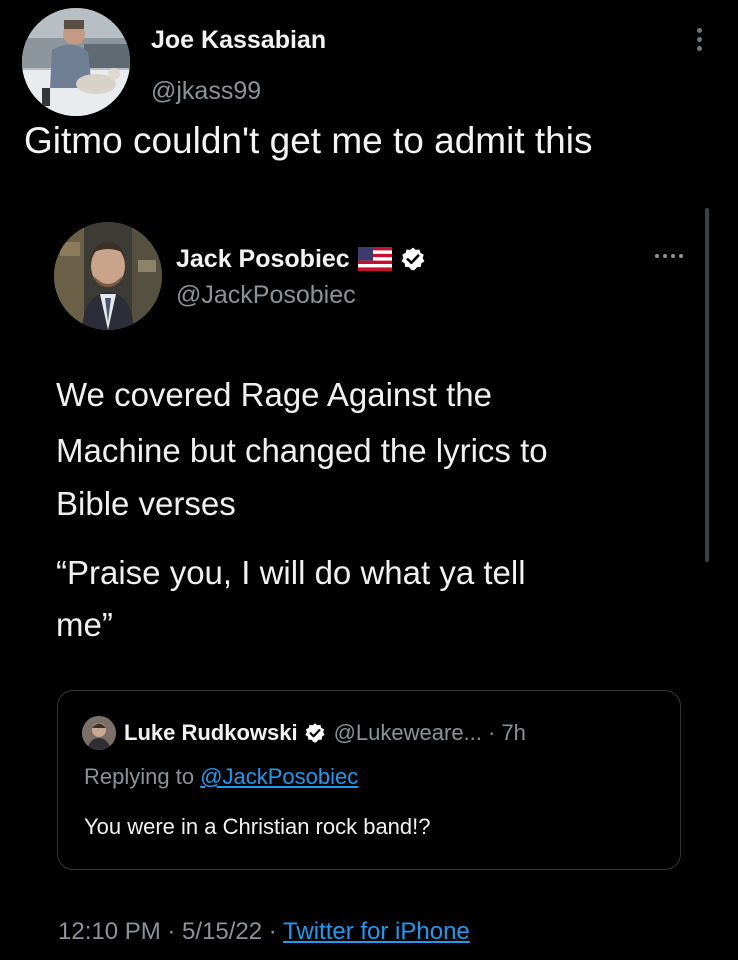  What do you see at coordinates (142, 776) in the screenshot?
I see `replying-to-prefix: Replying to` at bounding box center [142, 776].